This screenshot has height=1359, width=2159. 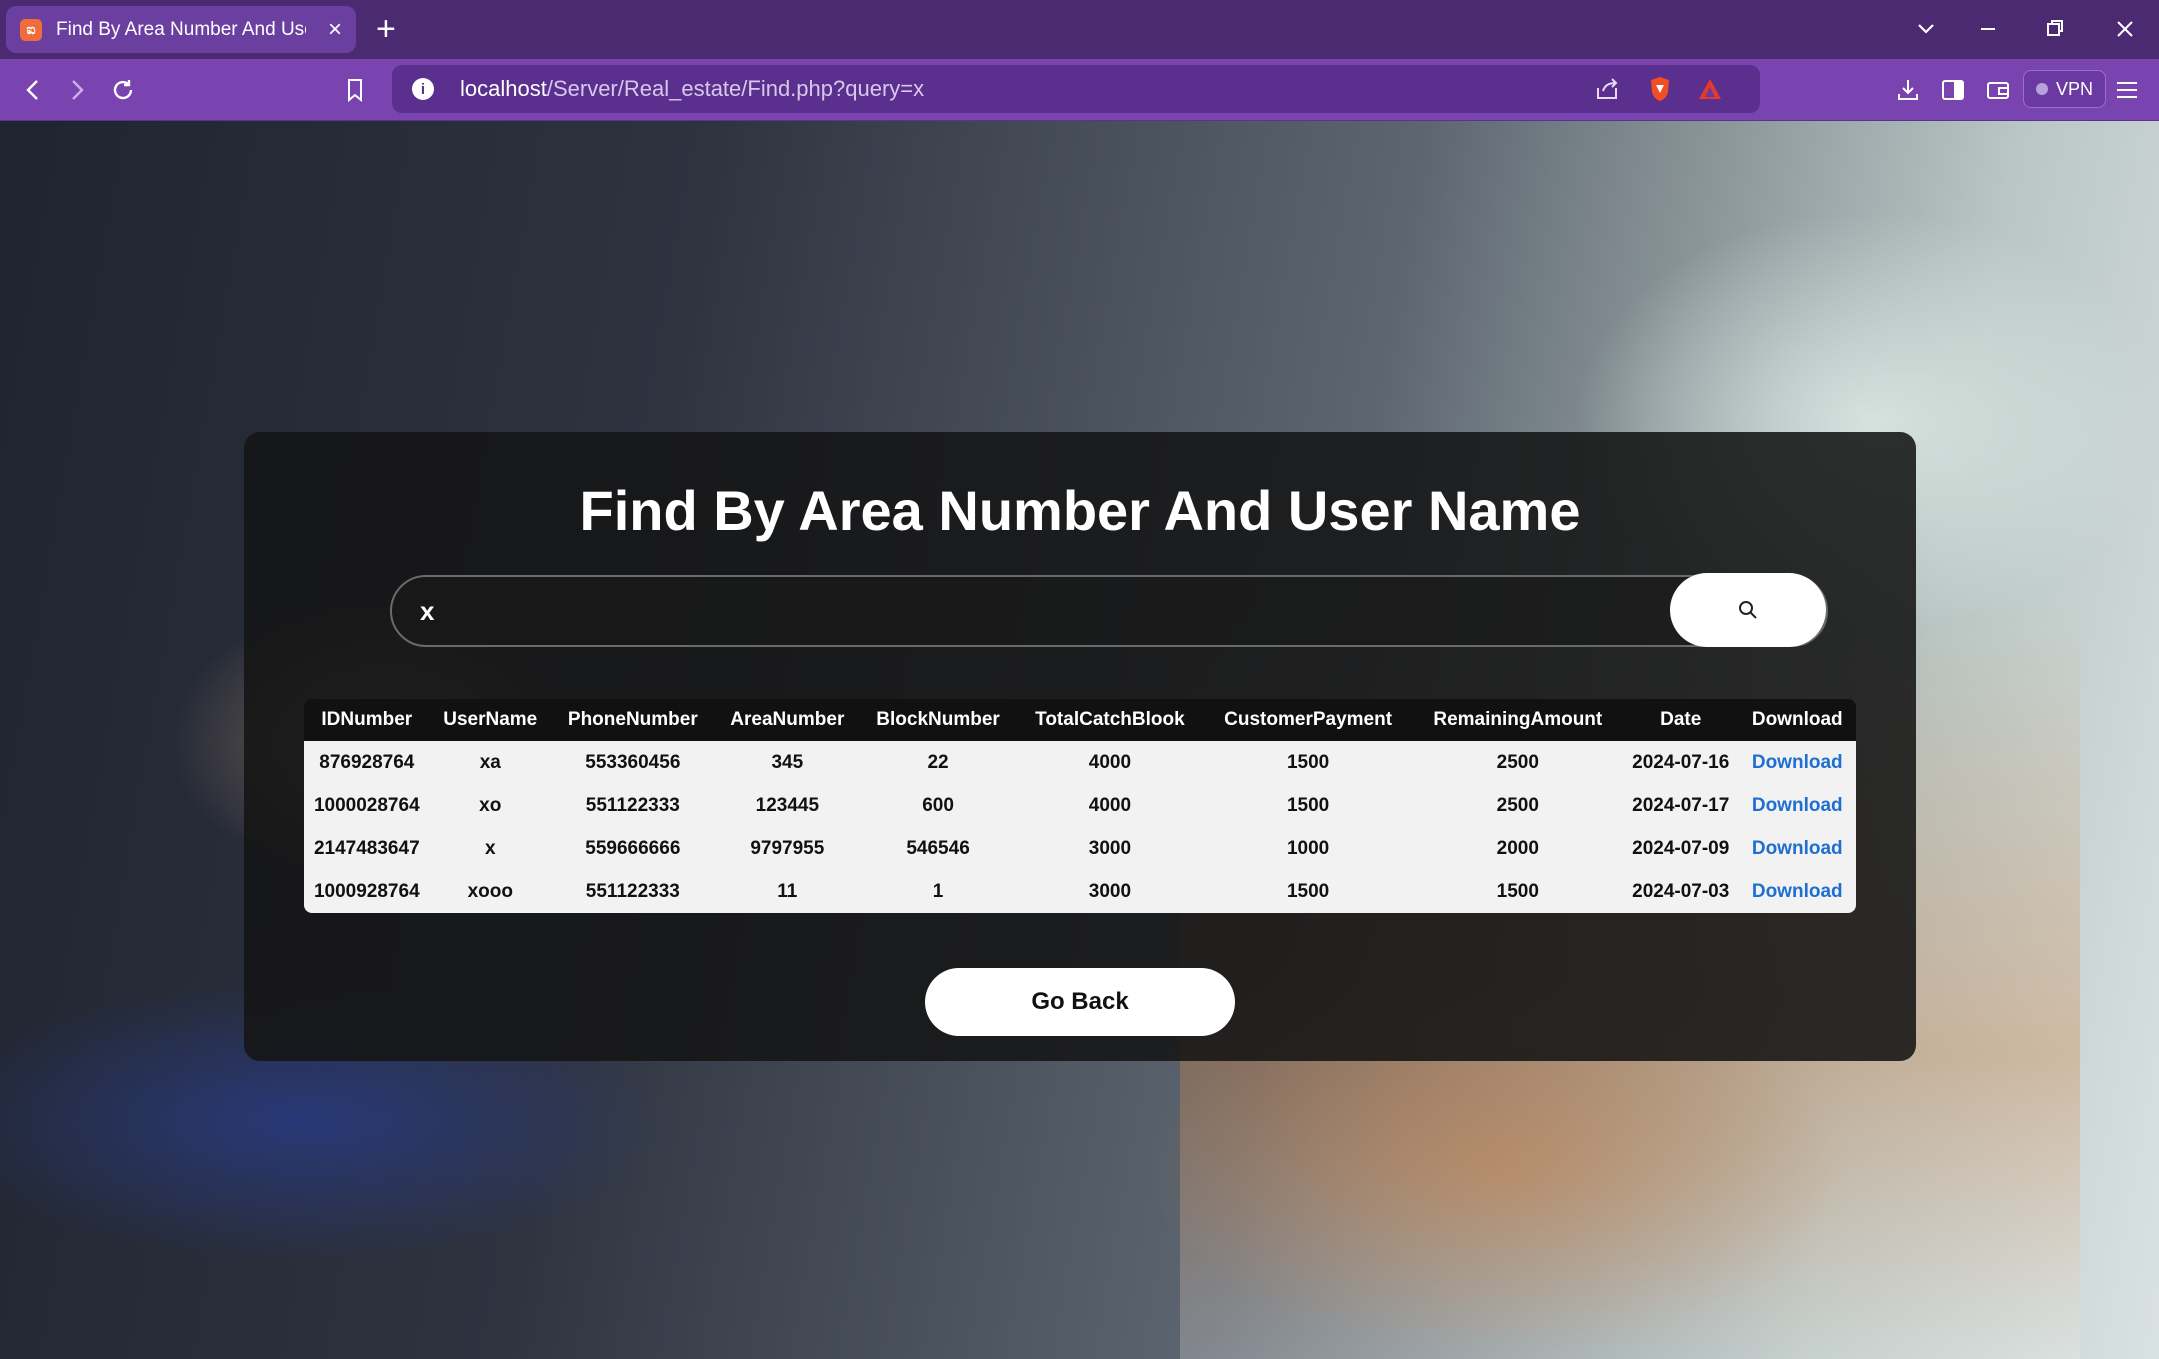 What do you see at coordinates (2127, 90) in the screenshot?
I see `menu-icon` at bounding box center [2127, 90].